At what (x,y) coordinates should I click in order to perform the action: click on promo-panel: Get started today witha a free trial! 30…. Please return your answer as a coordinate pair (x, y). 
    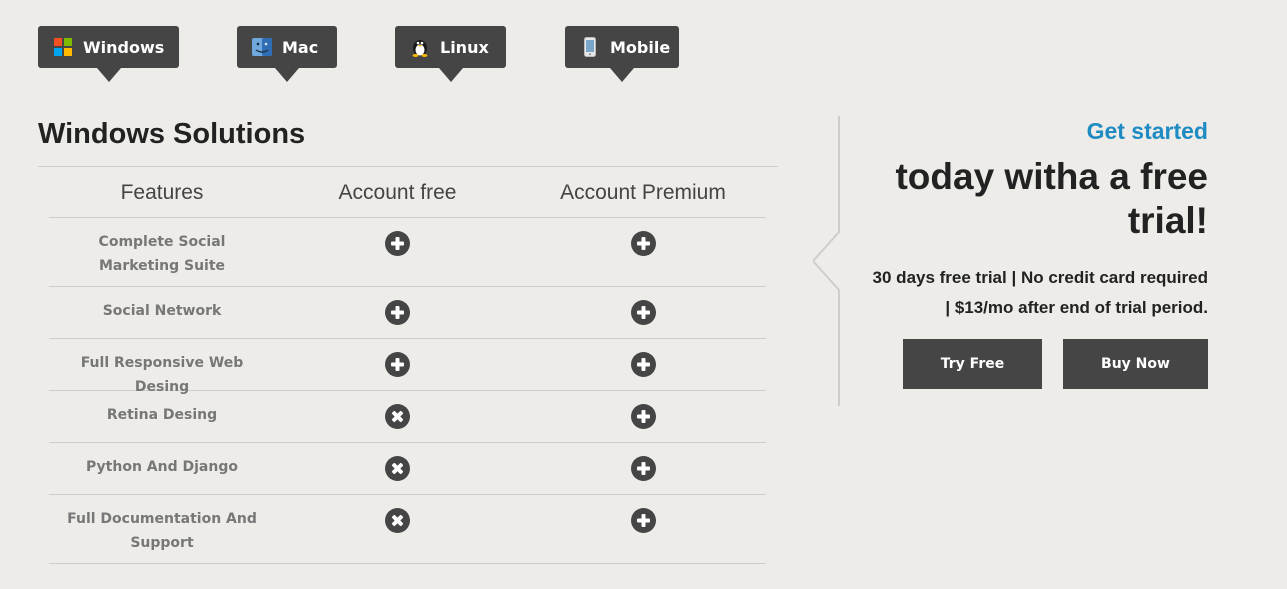
    Looking at the image, I should click on (1029, 219).